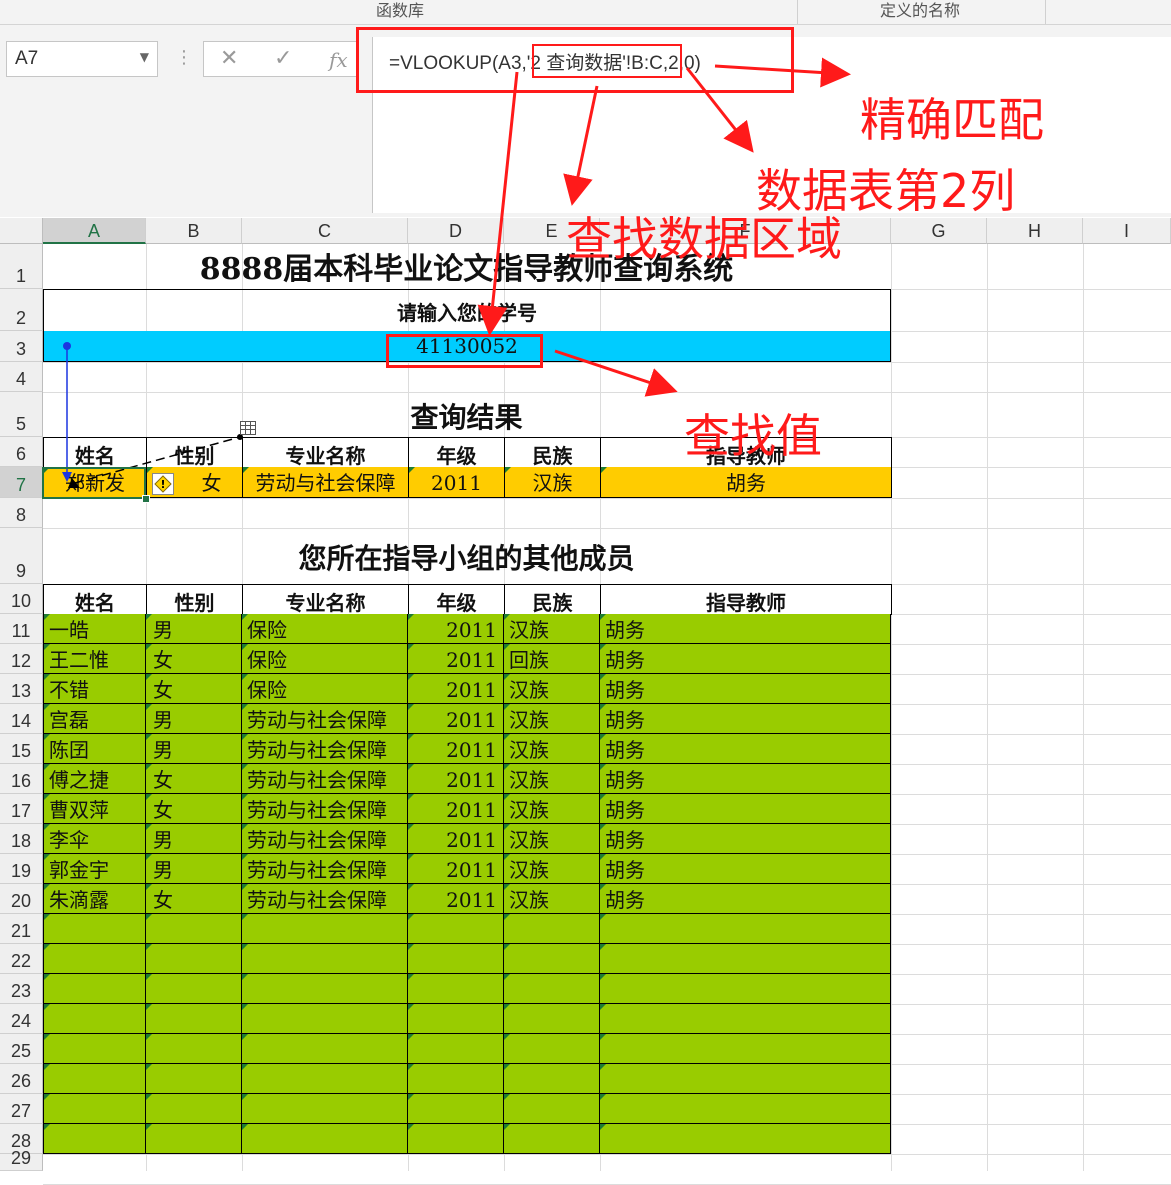  What do you see at coordinates (95, 482) in the screenshot?
I see `result-cell: 郑新发` at bounding box center [95, 482].